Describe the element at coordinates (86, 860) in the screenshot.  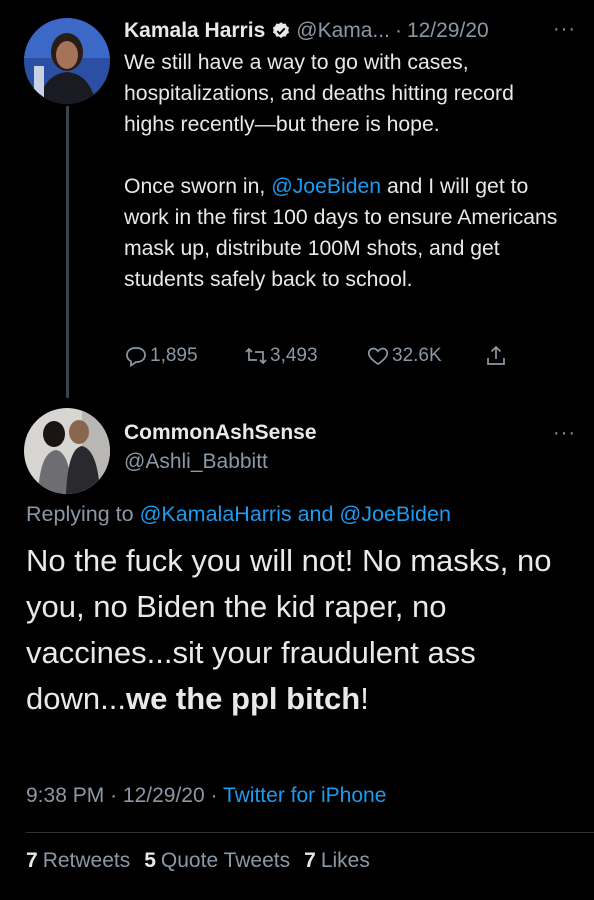
I see `retweets-stat-label: Retweets` at that location.